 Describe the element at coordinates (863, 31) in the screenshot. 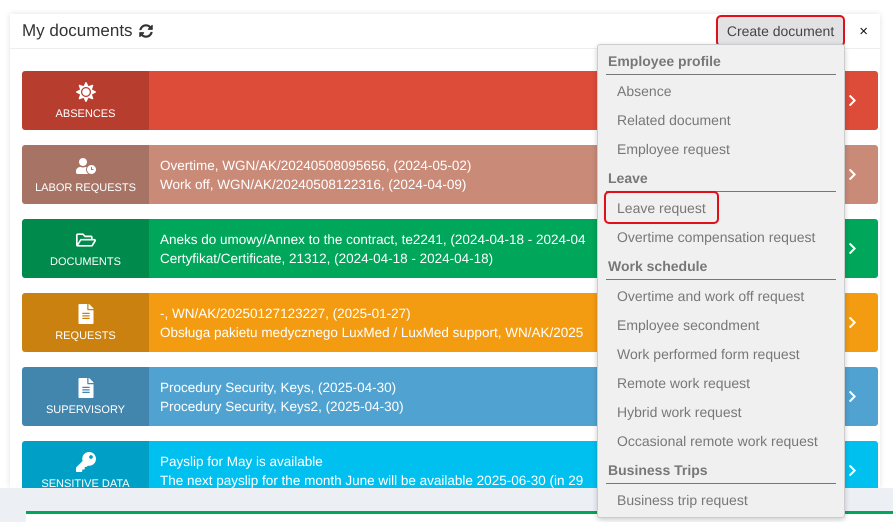

I see `close-button: ×` at that location.